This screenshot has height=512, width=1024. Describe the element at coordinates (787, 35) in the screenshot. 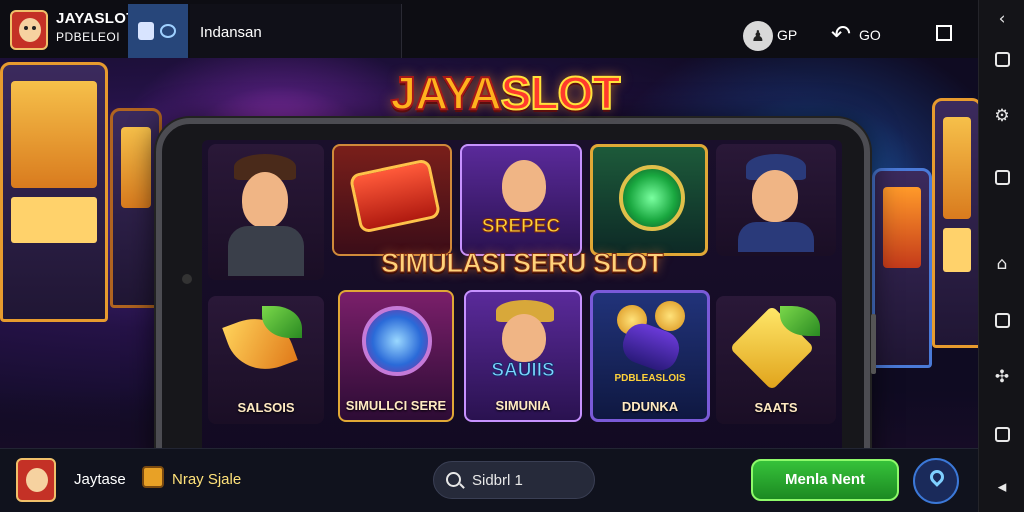

I see `gp-label: GP` at that location.